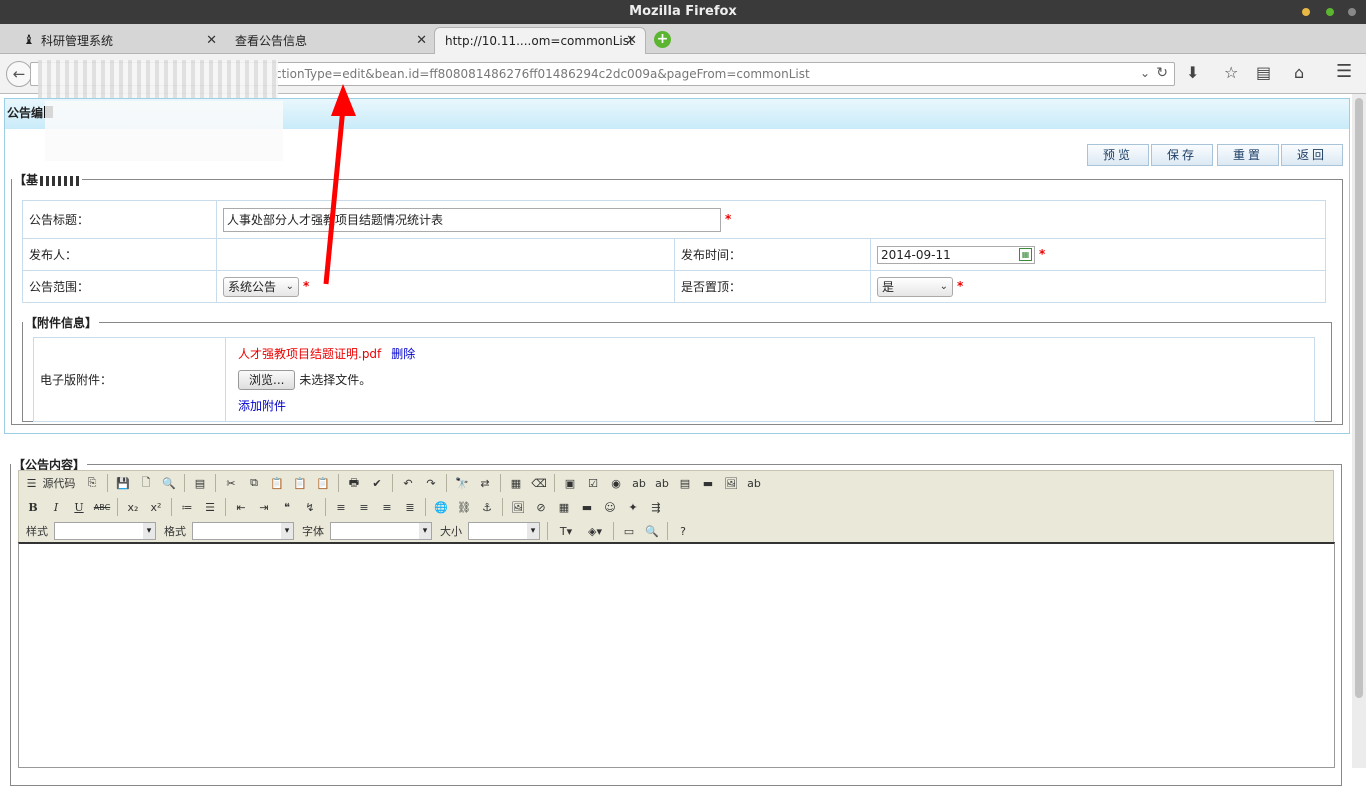 Image resolution: width=1366 pixels, height=786 pixels. Describe the element at coordinates (633, 507) in the screenshot. I see `special-char-icon: ✦` at that location.